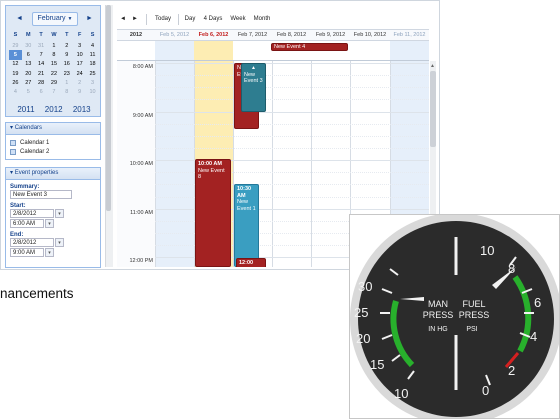  What do you see at coordinates (246, 208) in the screenshot?
I see `event-title: Event 1` at bounding box center [246, 208].